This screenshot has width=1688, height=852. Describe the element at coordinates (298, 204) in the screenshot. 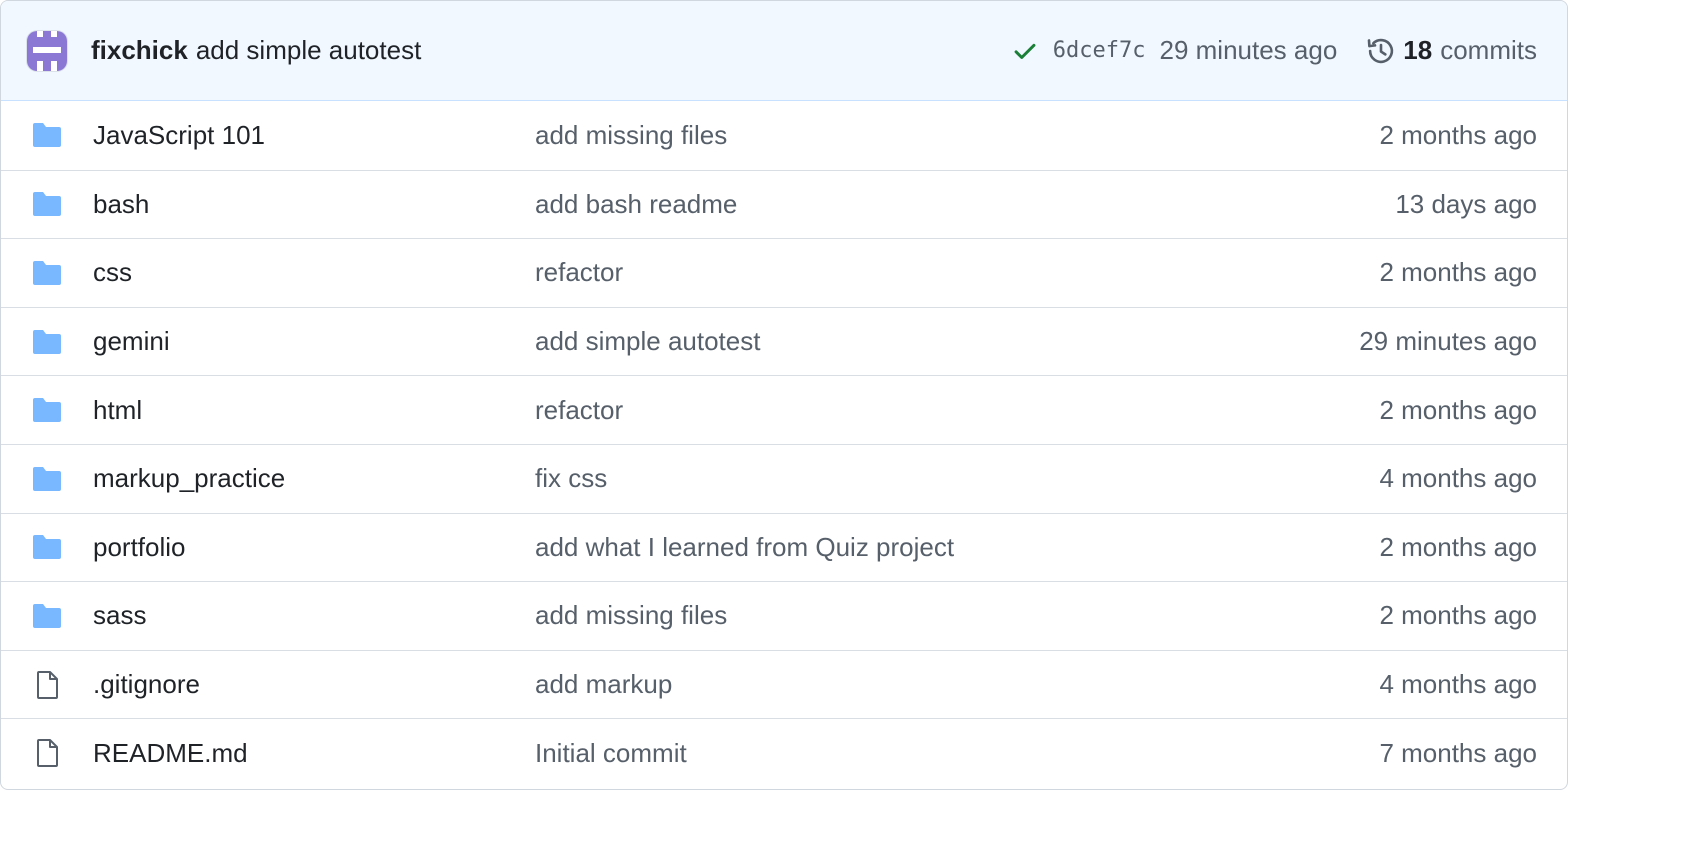

I see `file-name: bash` at that location.